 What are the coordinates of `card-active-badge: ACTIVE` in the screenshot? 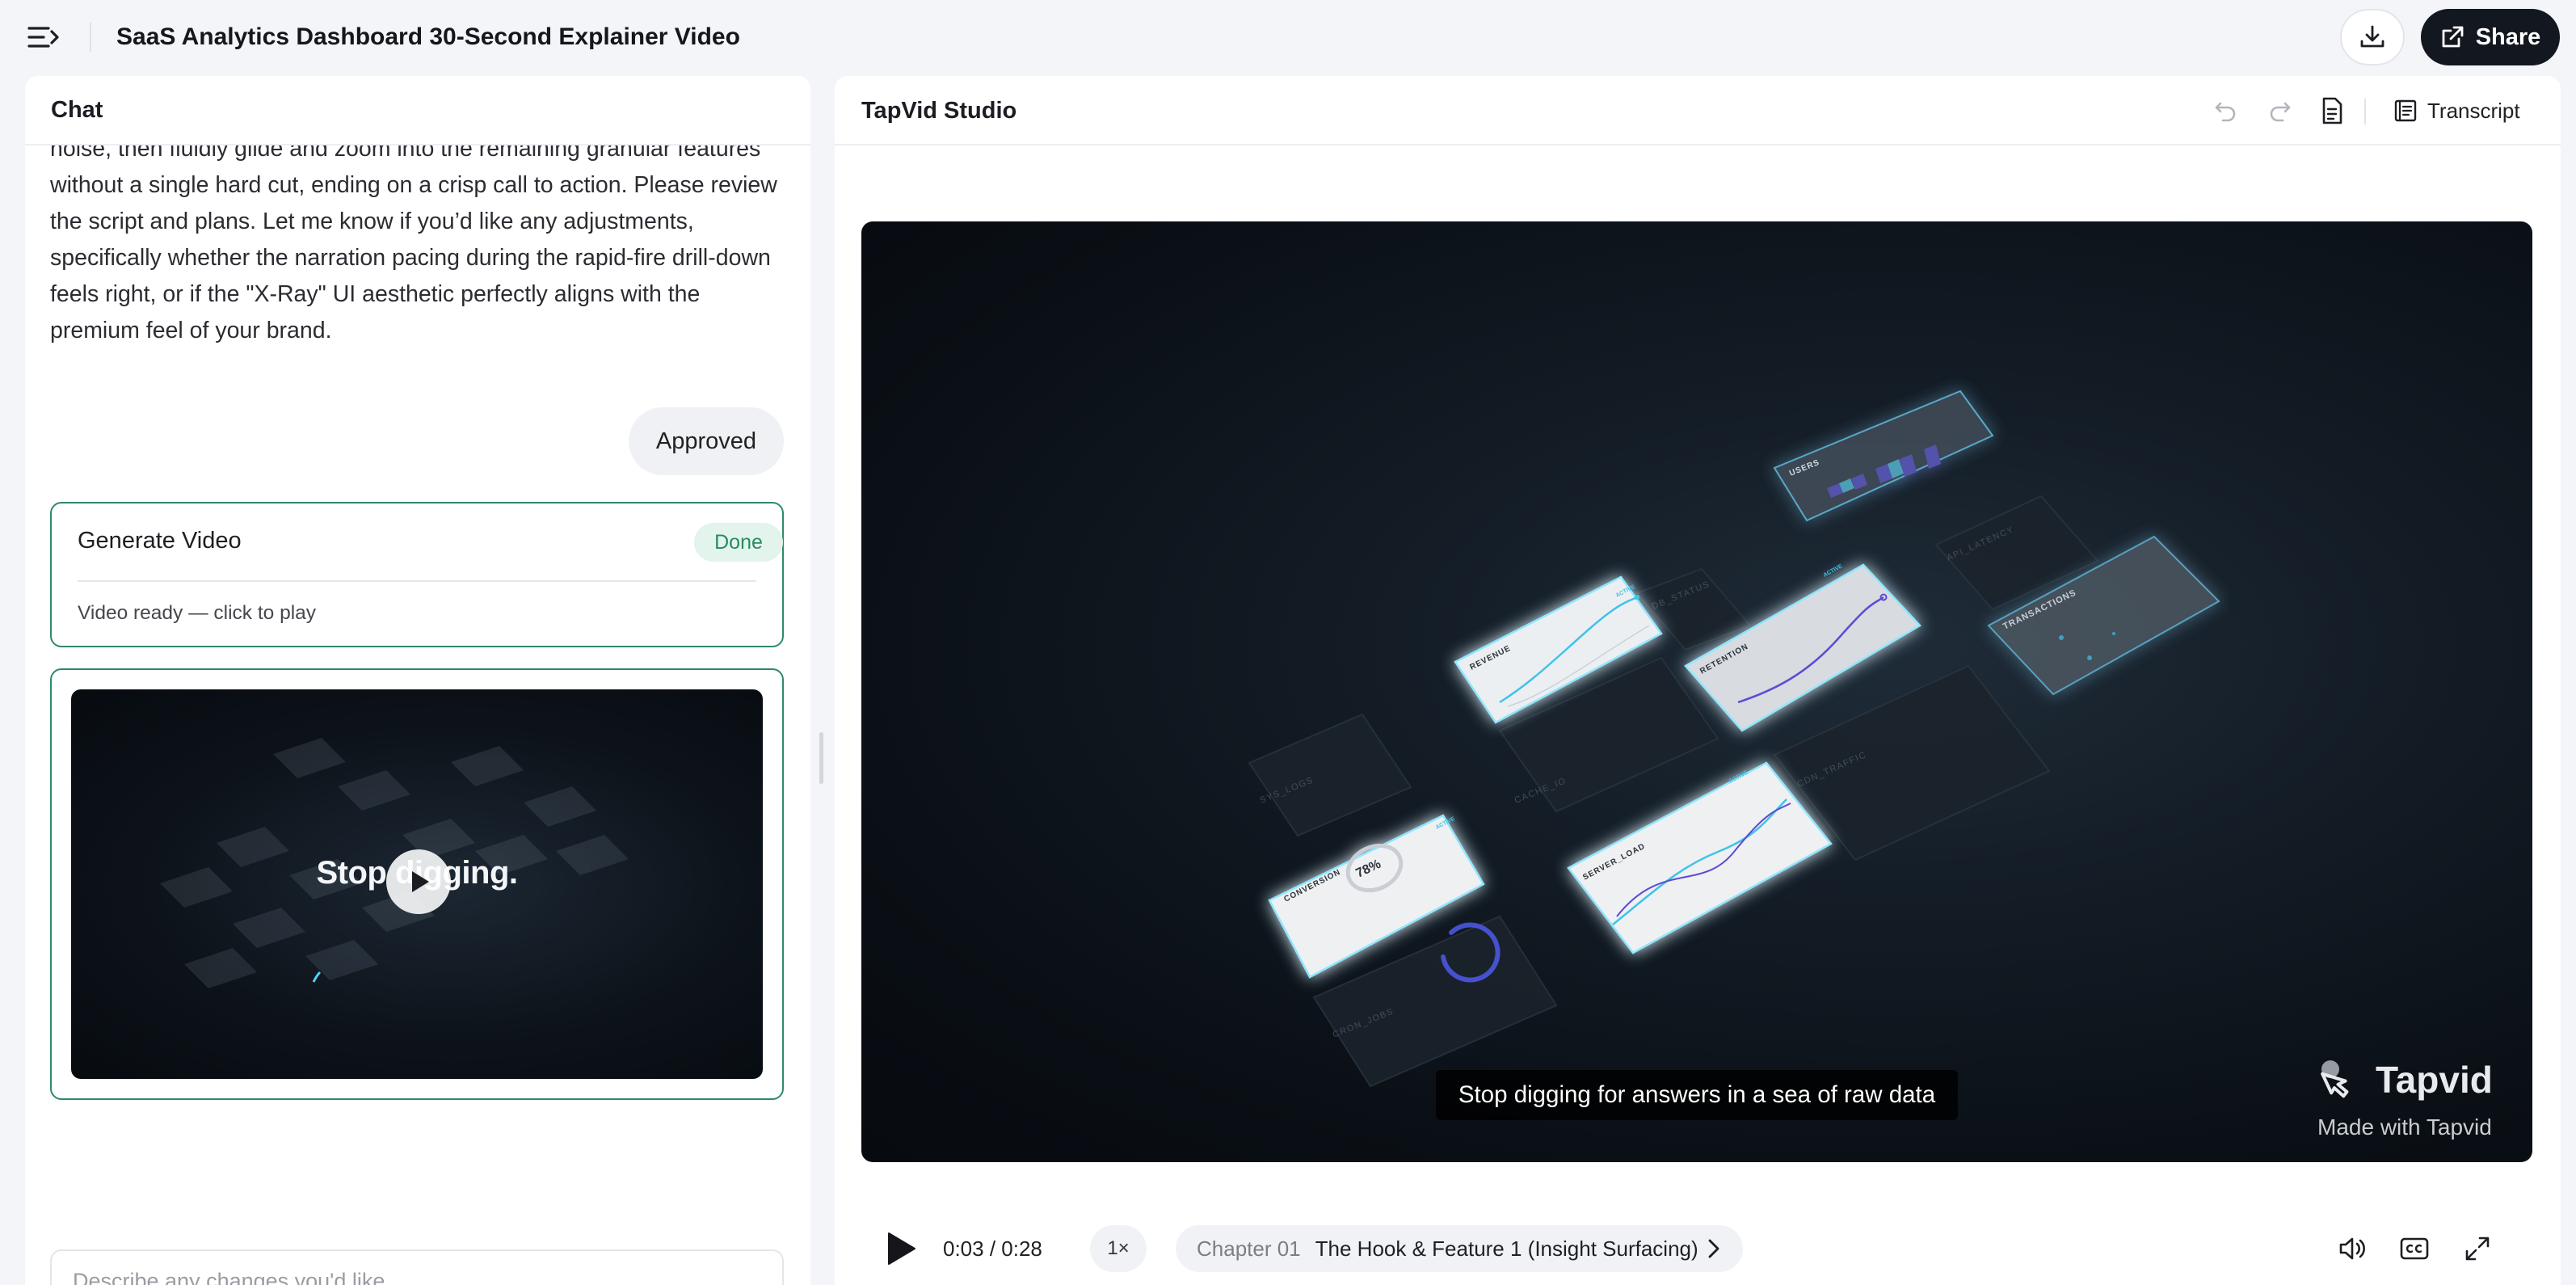 It's located at (1833, 571).